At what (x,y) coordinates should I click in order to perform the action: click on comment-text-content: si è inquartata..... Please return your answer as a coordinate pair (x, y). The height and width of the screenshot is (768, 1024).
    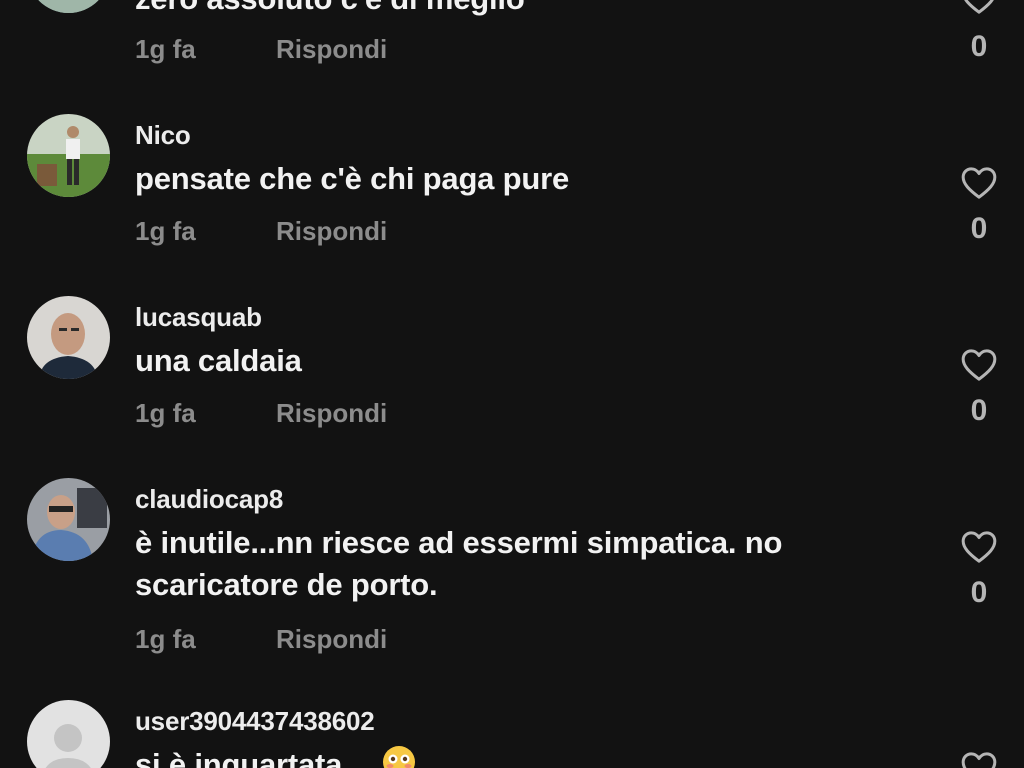
    Looking at the image, I should click on (255, 757).